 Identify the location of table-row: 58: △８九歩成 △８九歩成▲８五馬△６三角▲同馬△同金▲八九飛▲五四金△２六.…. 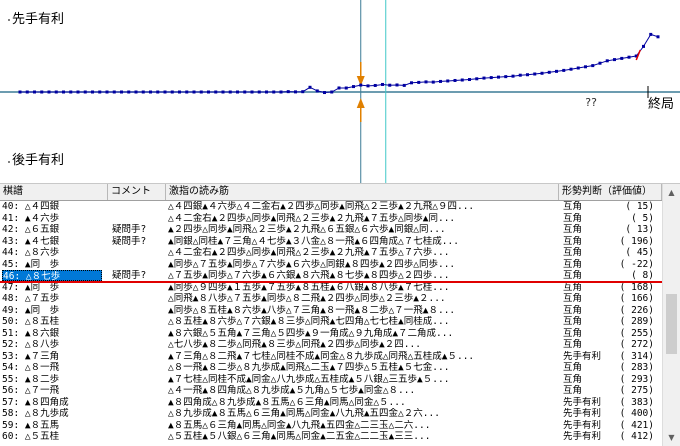
(331, 413).